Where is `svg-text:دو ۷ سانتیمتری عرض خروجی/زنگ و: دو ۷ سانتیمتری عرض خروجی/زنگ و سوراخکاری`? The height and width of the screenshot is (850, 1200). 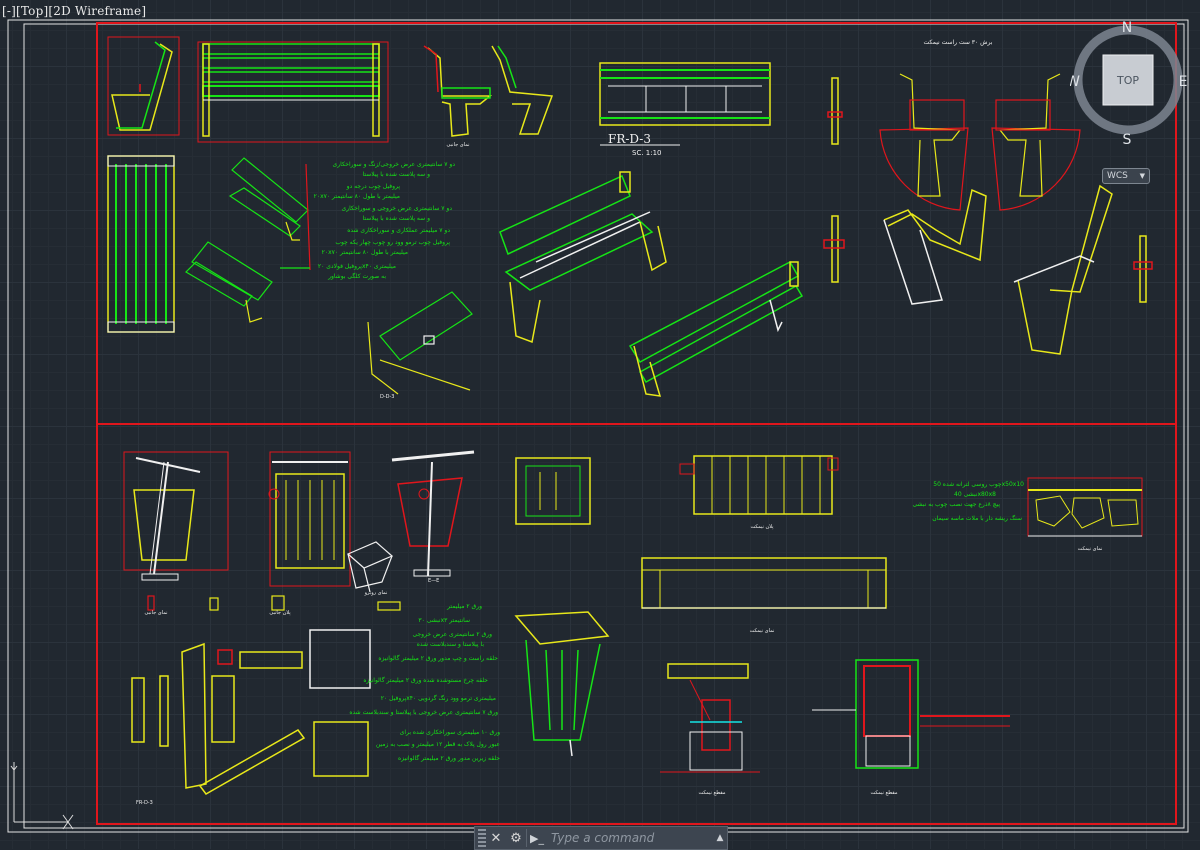
svg-text:دو ۷ سانتیمتری عرض خروجی/زنگ و: دو ۷ سانتیمتری عرض خروجی/زنگ و سوراخکاری is located at coordinates (394, 164).